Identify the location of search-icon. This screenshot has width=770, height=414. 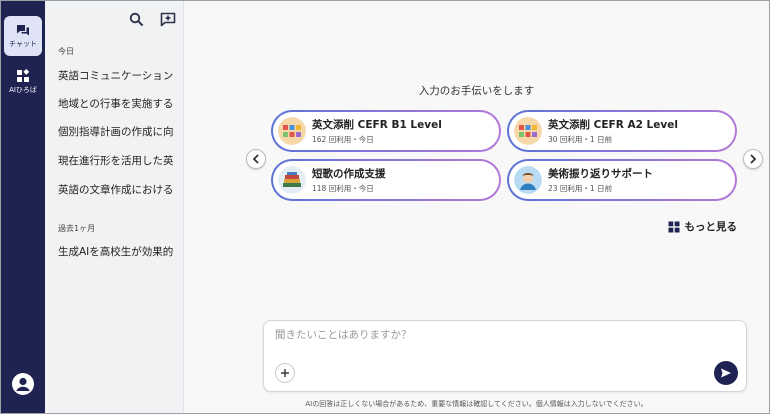
(136, 19).